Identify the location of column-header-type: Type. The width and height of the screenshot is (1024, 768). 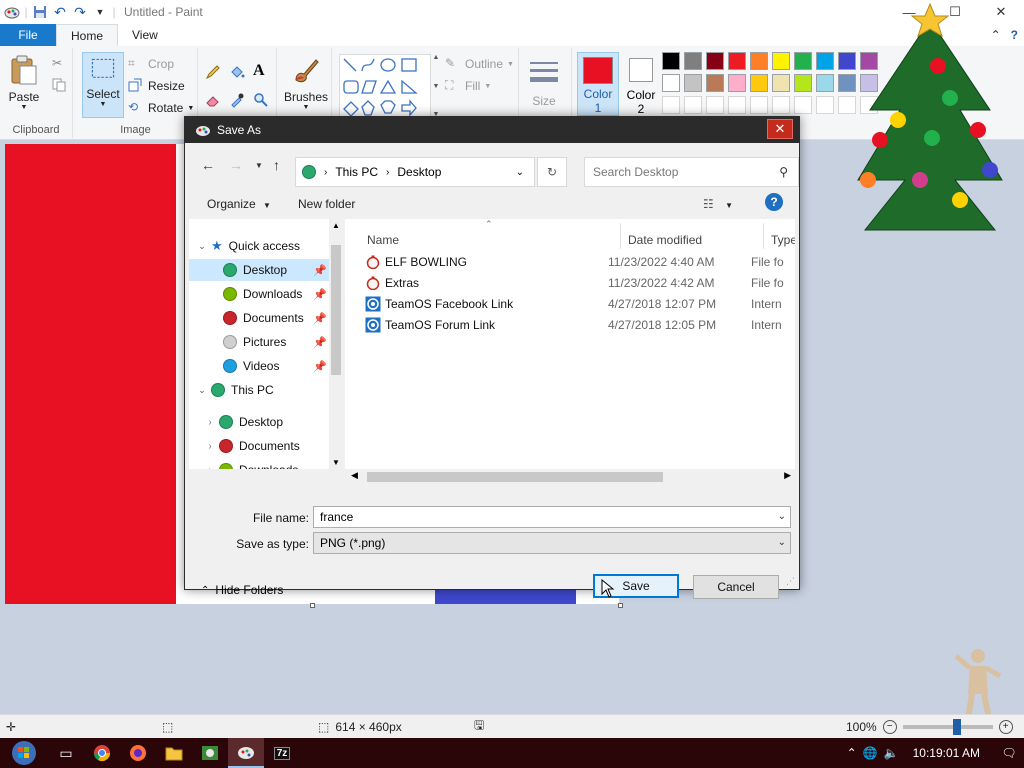
(783, 240).